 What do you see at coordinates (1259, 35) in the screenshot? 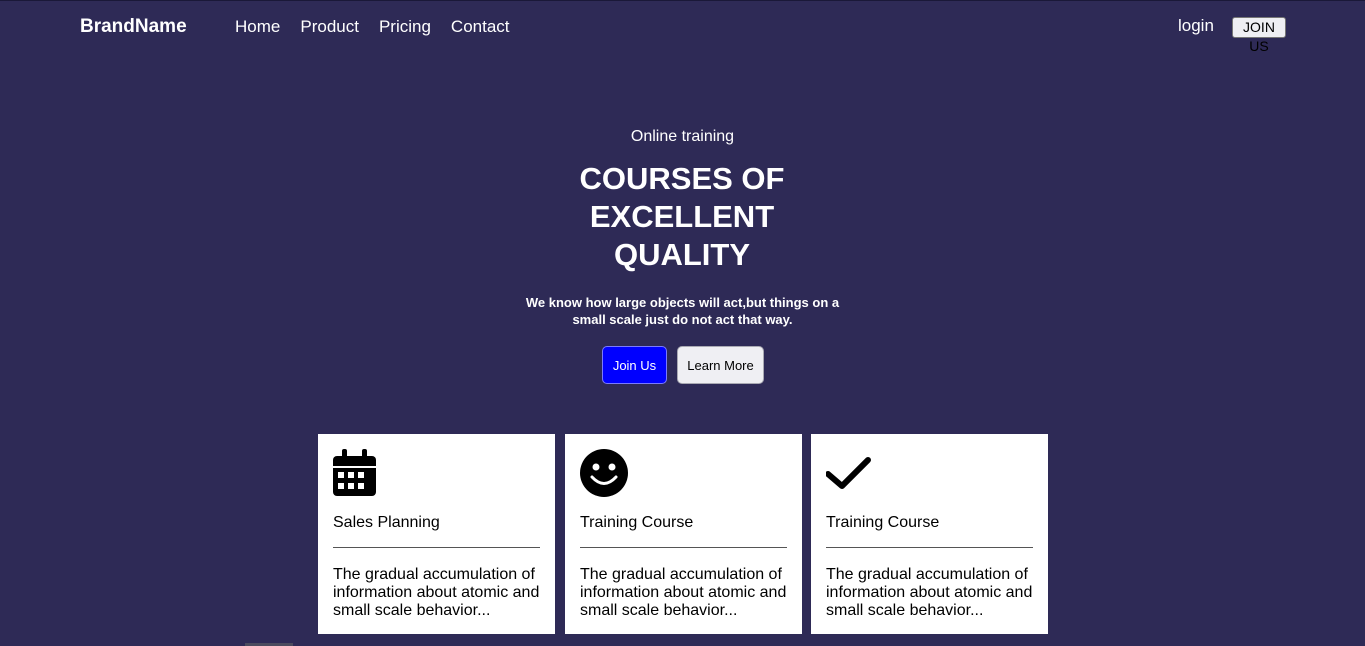
I see `join-us-nav-button: JOIN US` at bounding box center [1259, 35].